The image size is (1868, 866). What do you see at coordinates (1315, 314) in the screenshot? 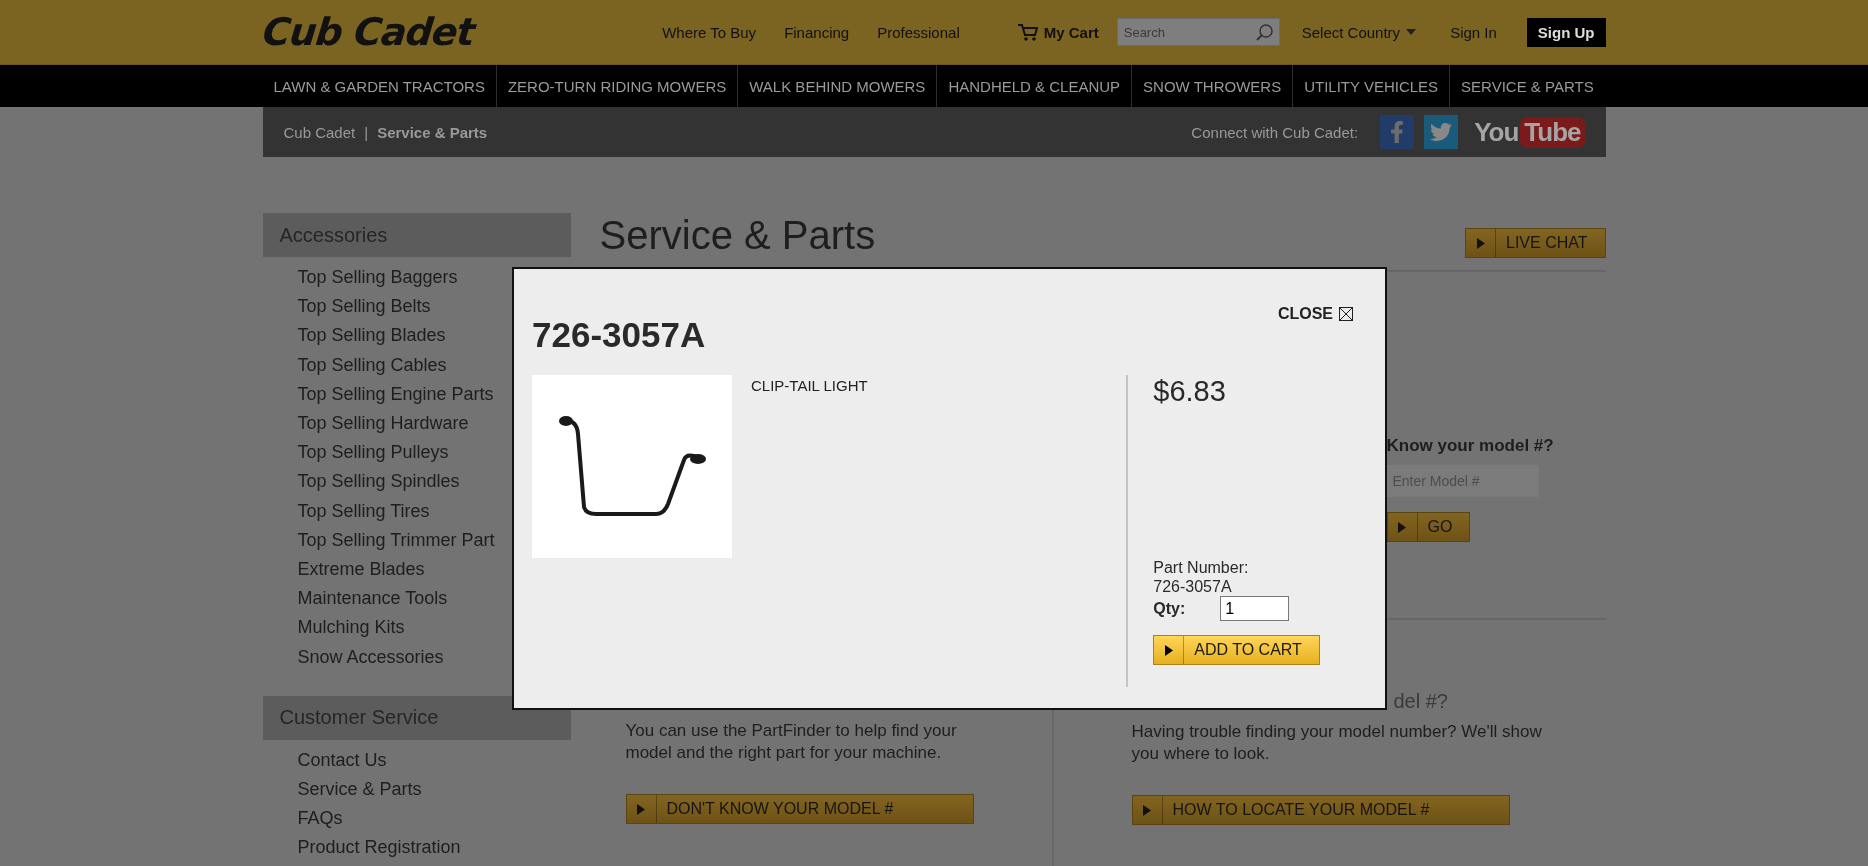
I see `close-button: CLOSE` at bounding box center [1315, 314].